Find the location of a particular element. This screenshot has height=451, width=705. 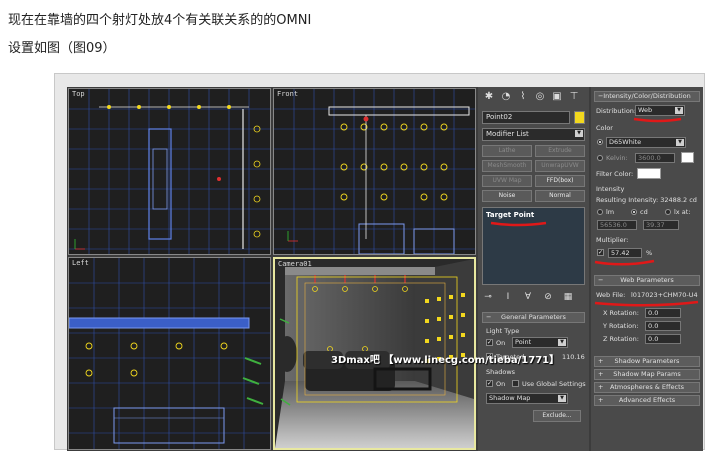

web-parameters-rollout: − Web Parameters is located at coordinates (647, 280).